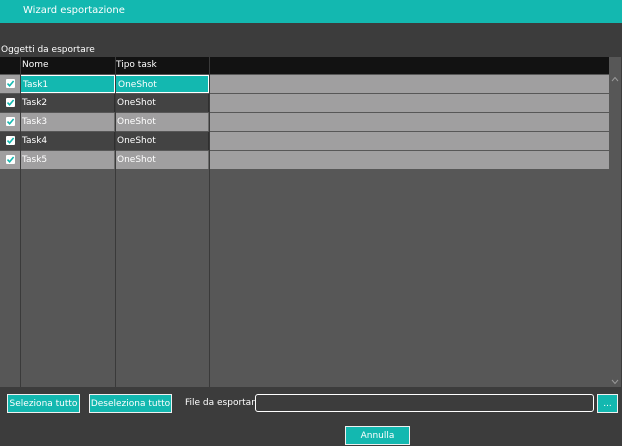 The height and width of the screenshot is (446, 622). What do you see at coordinates (377, 435) in the screenshot?
I see `cancel-button: Annulla` at bounding box center [377, 435].